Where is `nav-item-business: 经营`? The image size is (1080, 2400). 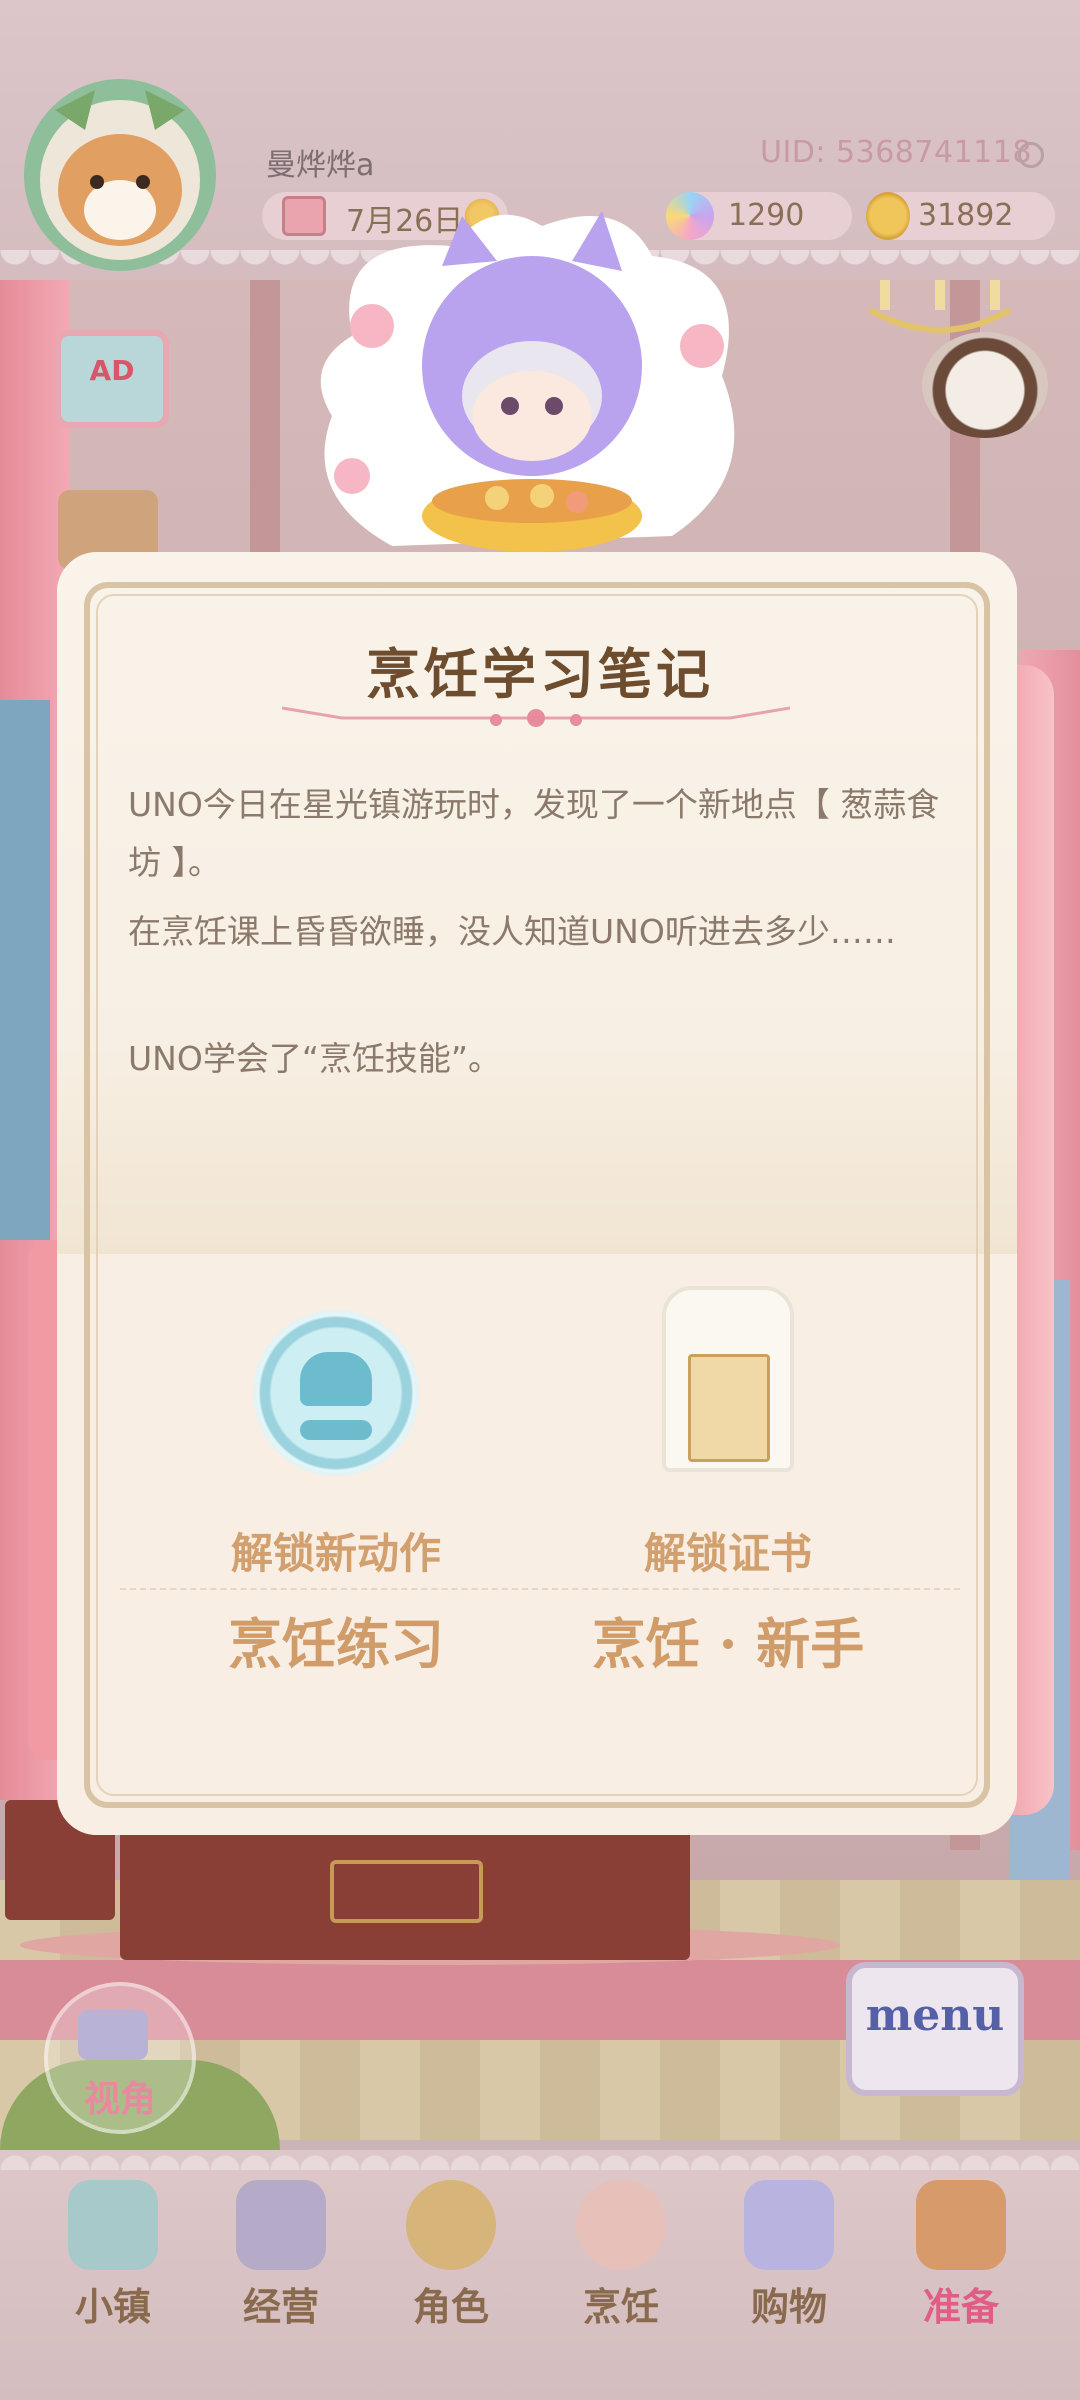
nav-item-business: 经营 is located at coordinates (281, 2255).